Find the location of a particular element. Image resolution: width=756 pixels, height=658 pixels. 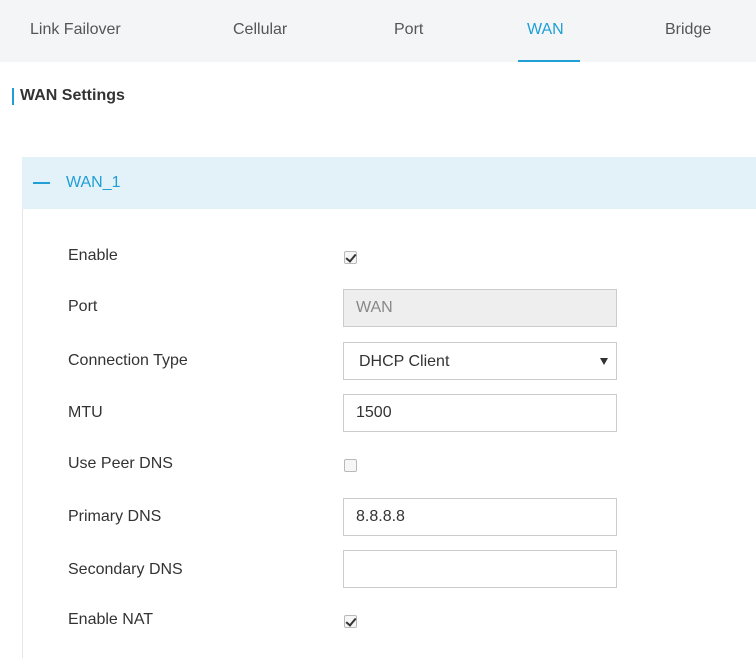

tab-link-failover: Link Failover is located at coordinates (75, 30).